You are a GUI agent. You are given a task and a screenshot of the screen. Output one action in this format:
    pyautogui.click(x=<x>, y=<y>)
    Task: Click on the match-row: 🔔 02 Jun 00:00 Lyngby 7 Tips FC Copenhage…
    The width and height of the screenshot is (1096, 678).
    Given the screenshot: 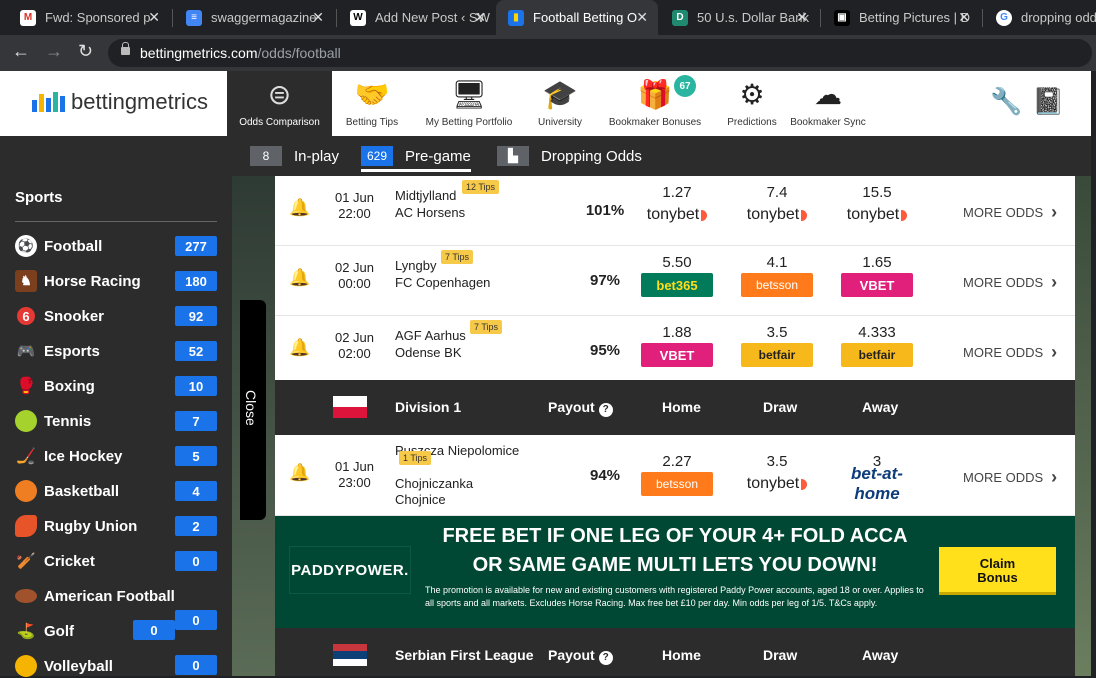 What is the action you would take?
    pyautogui.click(x=675, y=281)
    